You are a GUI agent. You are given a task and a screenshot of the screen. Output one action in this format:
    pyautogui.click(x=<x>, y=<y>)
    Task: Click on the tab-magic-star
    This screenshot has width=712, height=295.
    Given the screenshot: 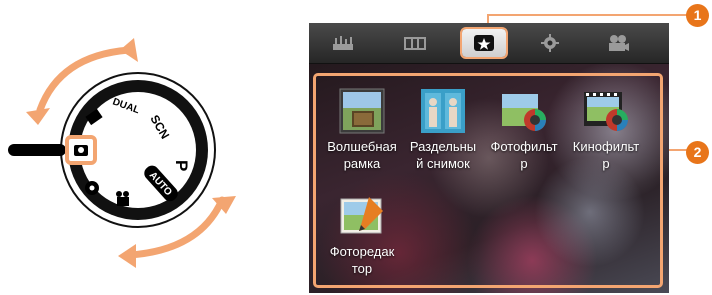 What is the action you would take?
    pyautogui.click(x=484, y=43)
    